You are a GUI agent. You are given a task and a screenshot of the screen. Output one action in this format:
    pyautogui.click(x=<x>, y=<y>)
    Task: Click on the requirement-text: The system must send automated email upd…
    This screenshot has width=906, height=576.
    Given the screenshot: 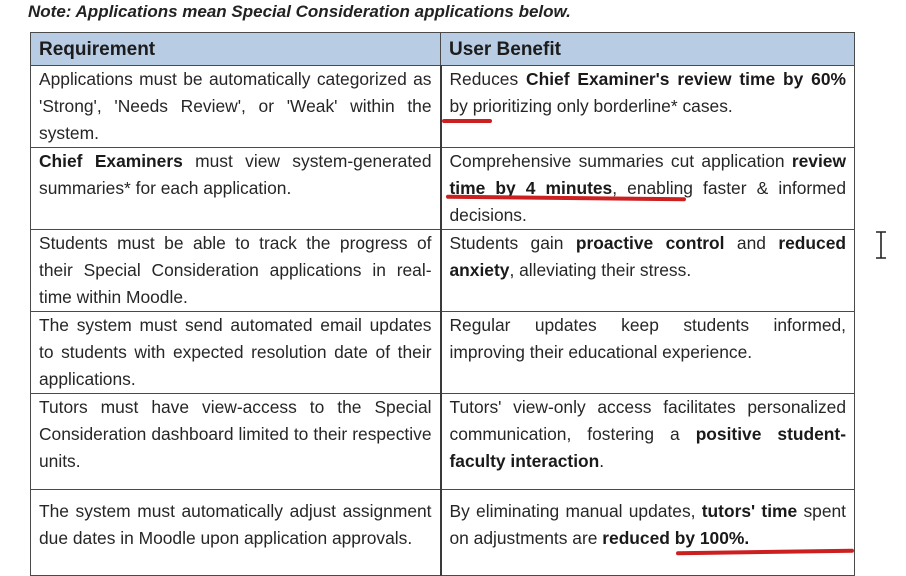 What is the action you would take?
    pyautogui.click(x=235, y=352)
    